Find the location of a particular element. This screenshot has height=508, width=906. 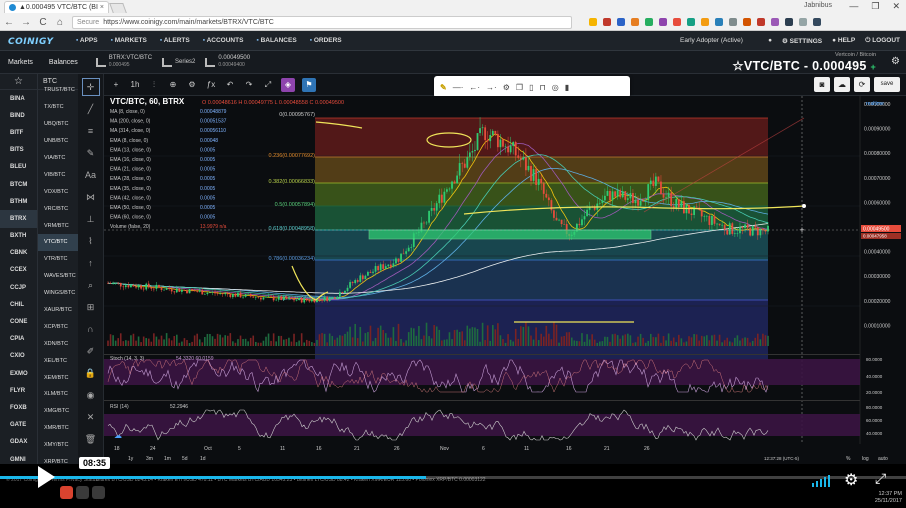

exchange-item: BITS is located at coordinates (18, 150).